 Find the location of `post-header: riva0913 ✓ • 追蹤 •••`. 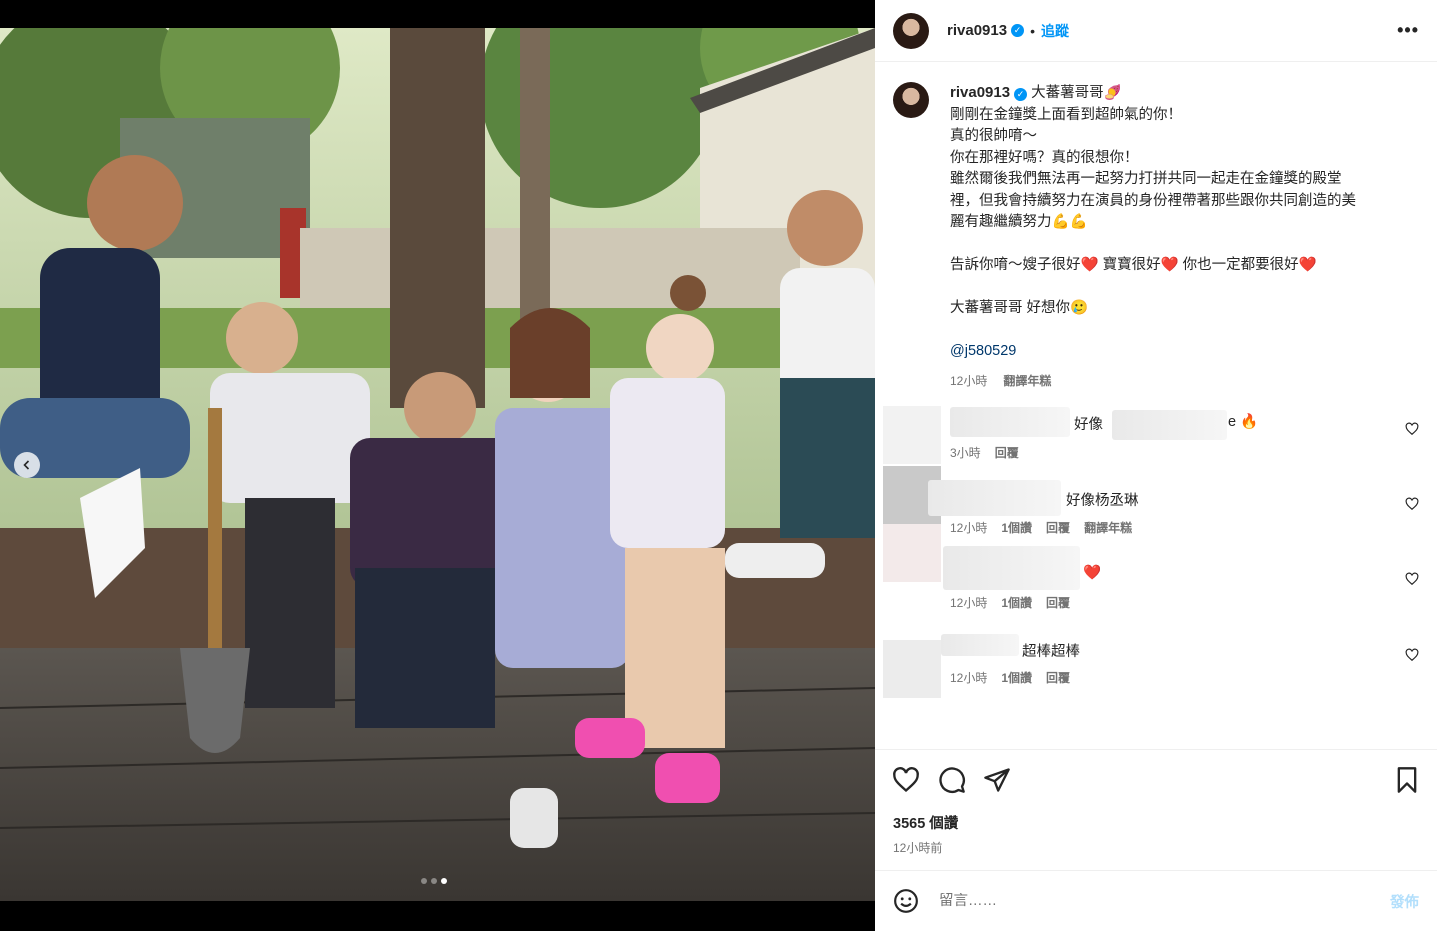

post-header: riva0913 ✓ • 追蹤 ••• is located at coordinates (1156, 31).